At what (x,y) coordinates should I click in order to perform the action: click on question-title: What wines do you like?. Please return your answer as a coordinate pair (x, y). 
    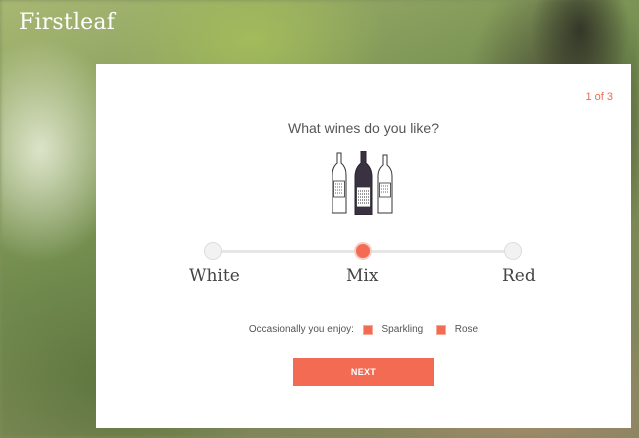
    Looking at the image, I should click on (363, 128).